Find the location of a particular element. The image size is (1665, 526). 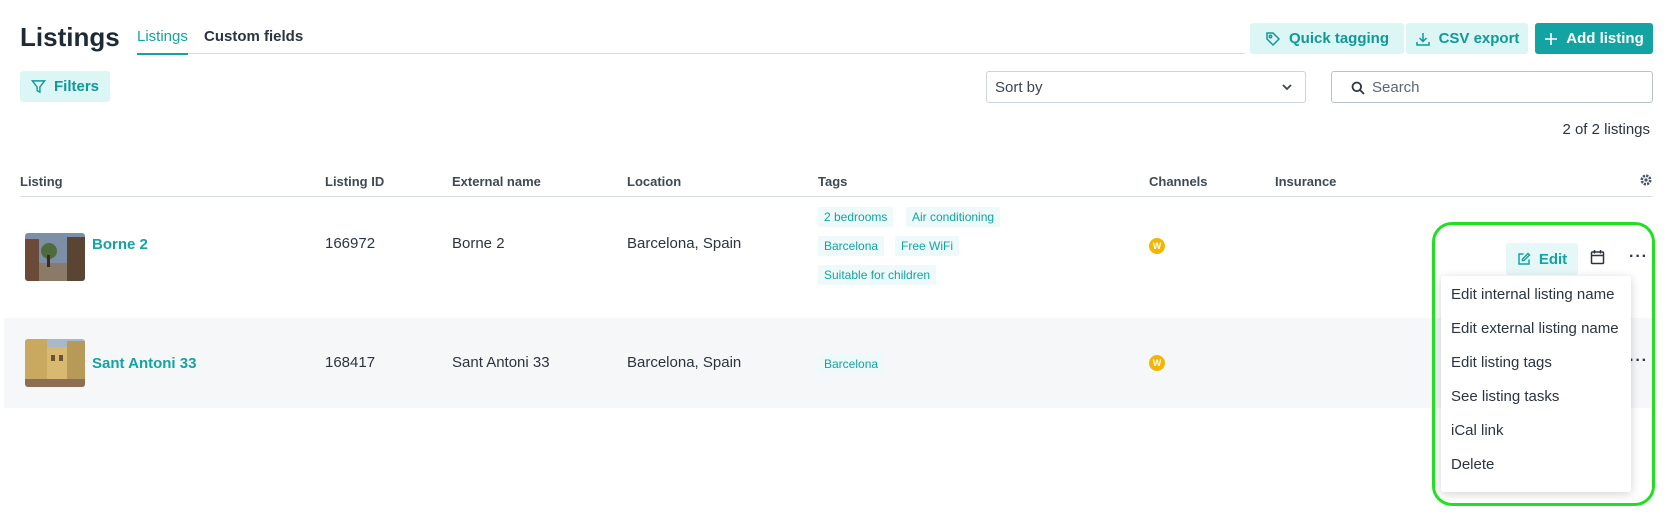

menu-item-edit-internal-name: Edit internal listing name is located at coordinates (1532, 294).